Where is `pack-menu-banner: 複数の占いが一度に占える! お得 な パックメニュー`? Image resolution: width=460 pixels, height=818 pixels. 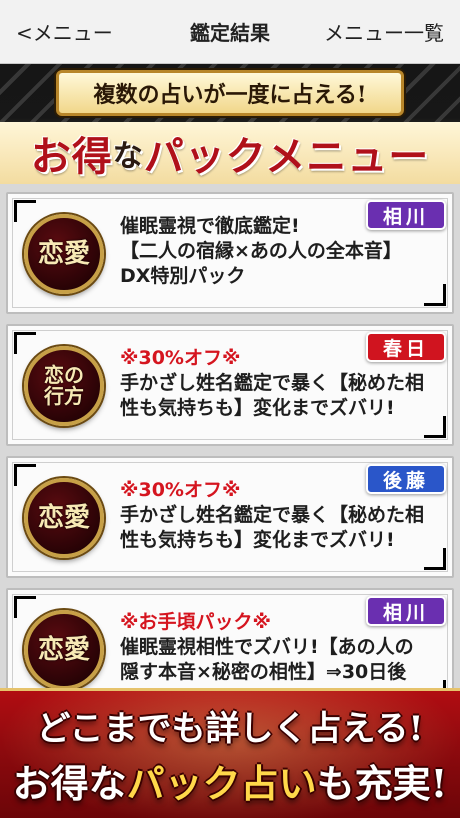 pack-menu-banner: 複数の占いが一度に占える! お得 な パックメニュー is located at coordinates (230, 124).